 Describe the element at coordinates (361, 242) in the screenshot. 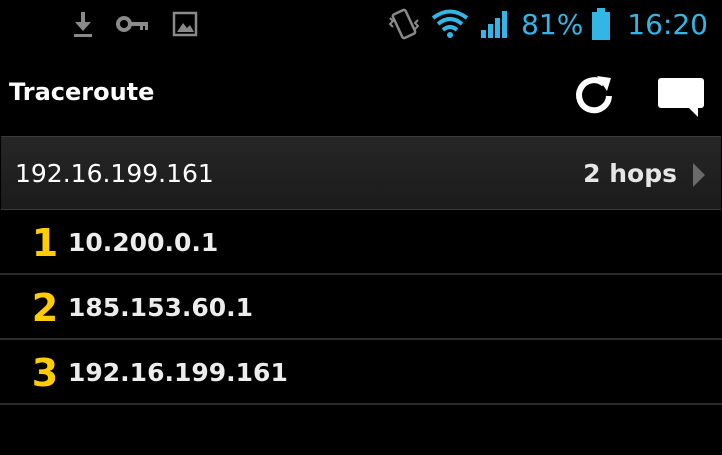

I see `hop-row: 1 10.200.0.1` at that location.